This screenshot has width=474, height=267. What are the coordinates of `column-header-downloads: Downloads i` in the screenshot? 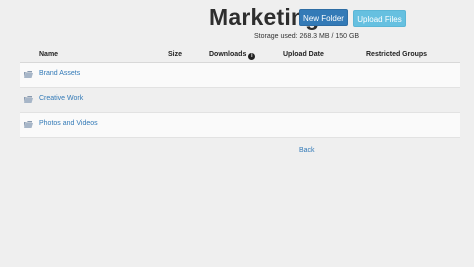 It's located at (232, 55).